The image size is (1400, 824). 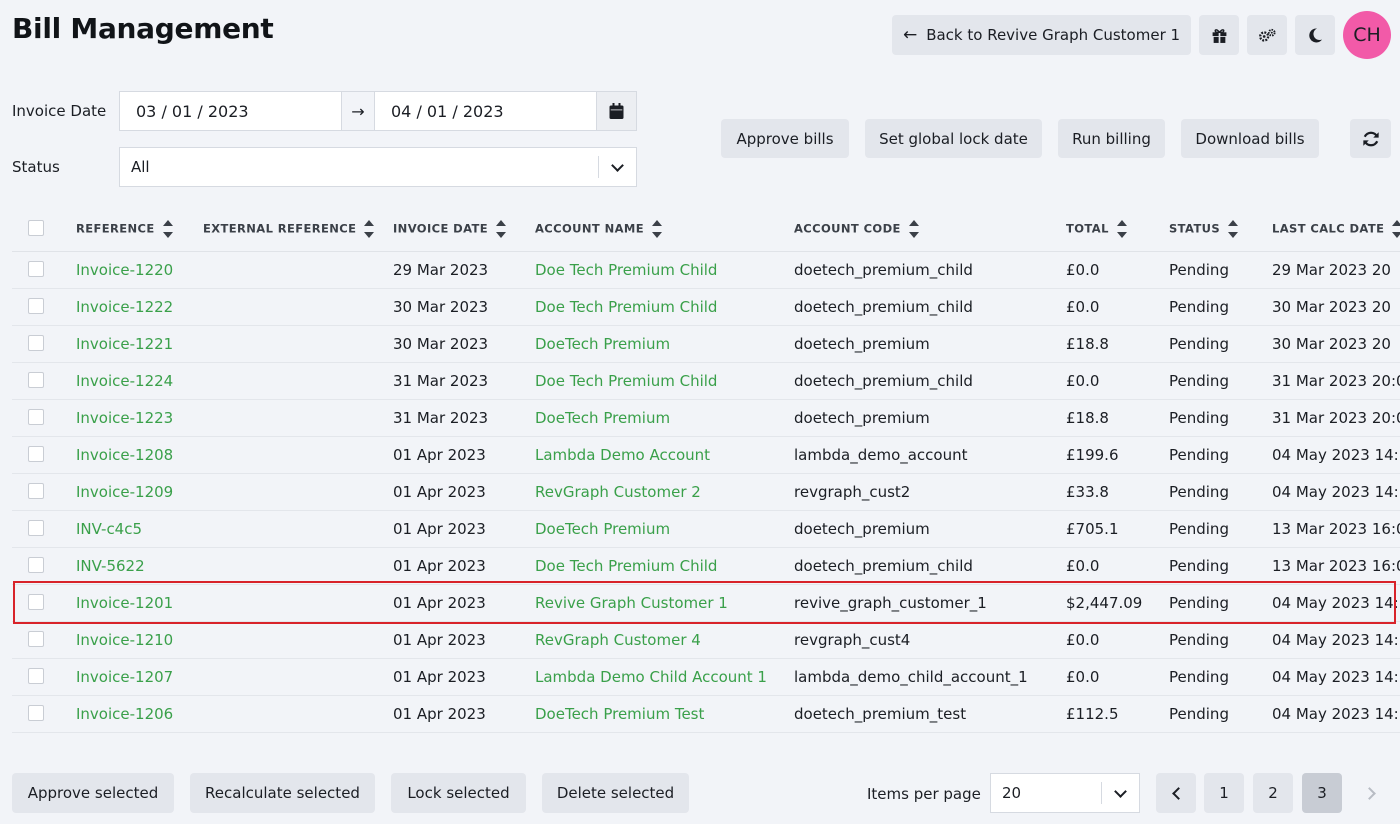 I want to click on column-header-invoice-date: INVOICE DATE, so click(x=464, y=230).